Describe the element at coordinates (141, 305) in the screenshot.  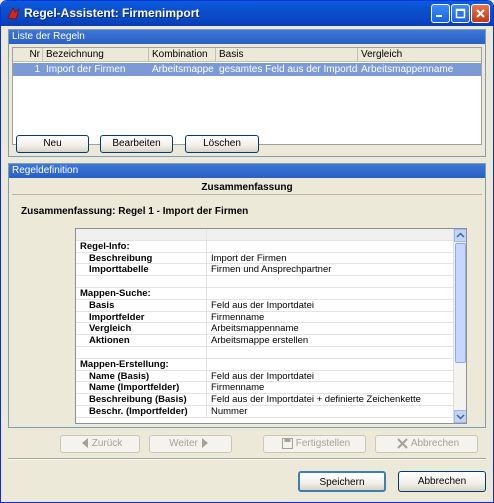
I see `grid-key: Basis` at that location.